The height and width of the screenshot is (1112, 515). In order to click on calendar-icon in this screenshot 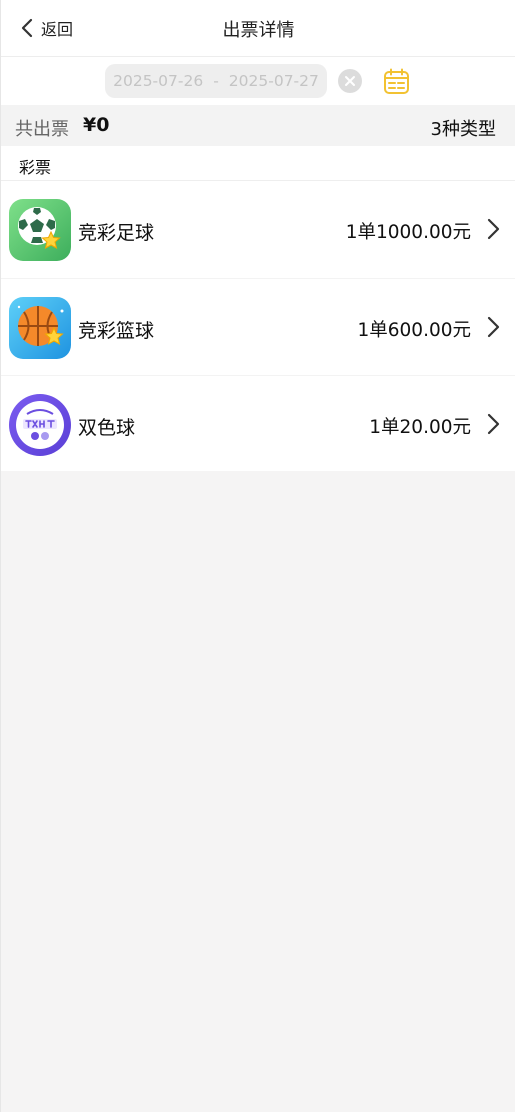, I will do `click(396, 81)`.